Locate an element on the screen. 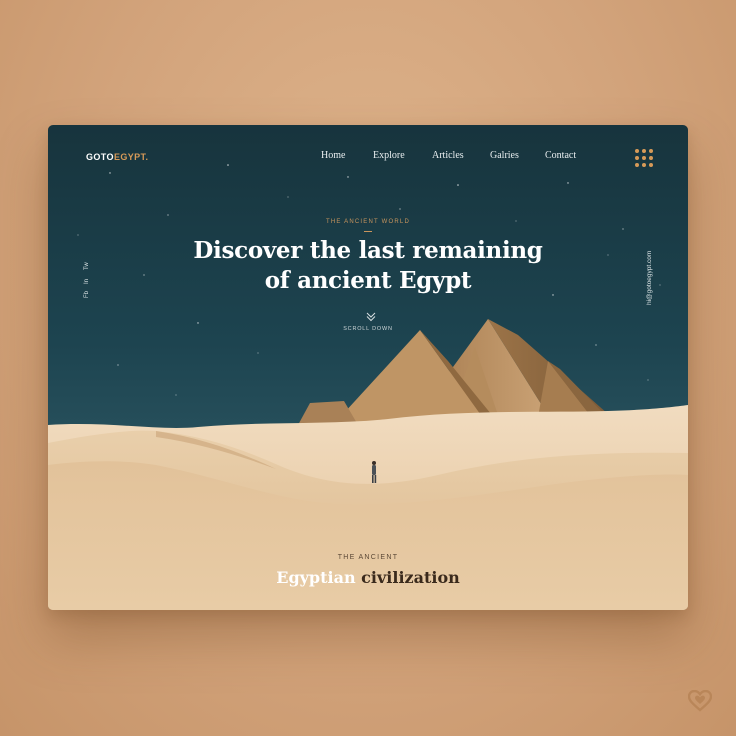 This screenshot has width=736, height=736. hero-title-line1: Discover the last remaining is located at coordinates (368, 250).